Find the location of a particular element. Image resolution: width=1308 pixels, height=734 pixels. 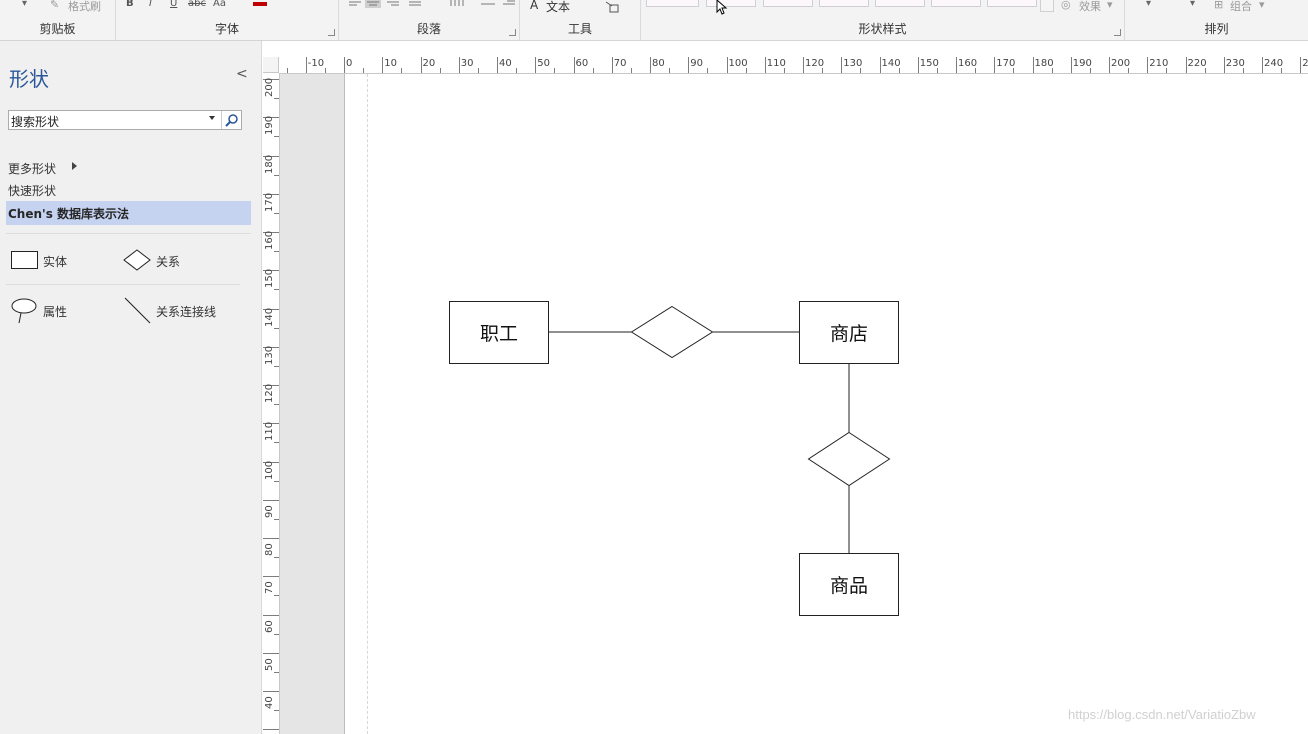

watermark-text: https://blog.csdn.net/VariatioZbw is located at coordinates (1162, 714).